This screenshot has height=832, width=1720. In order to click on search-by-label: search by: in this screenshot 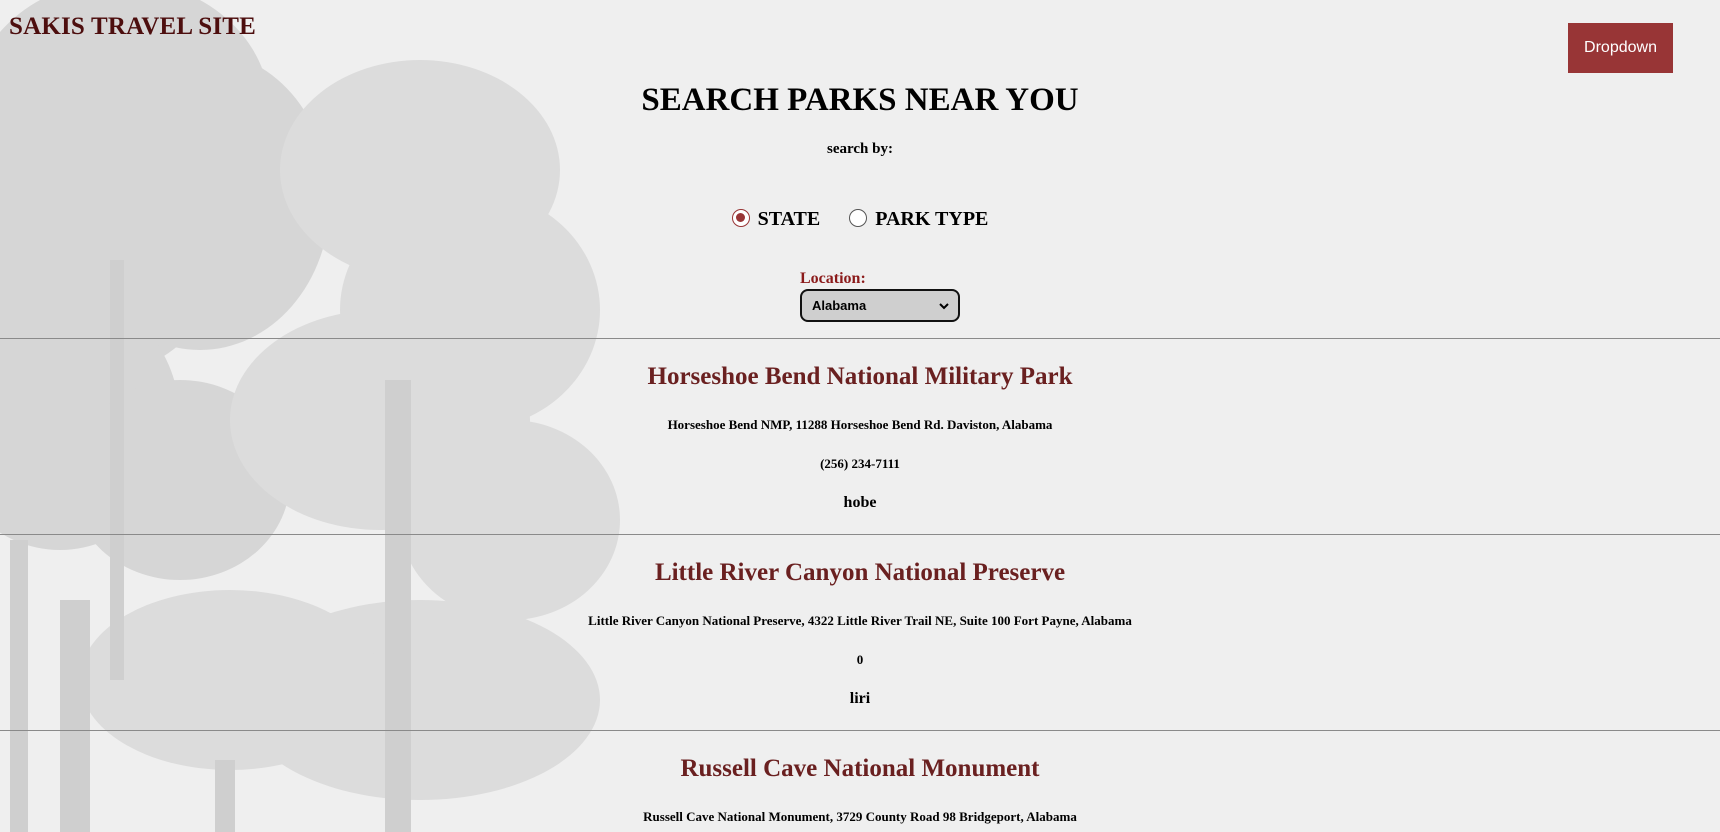, I will do `click(860, 149)`.